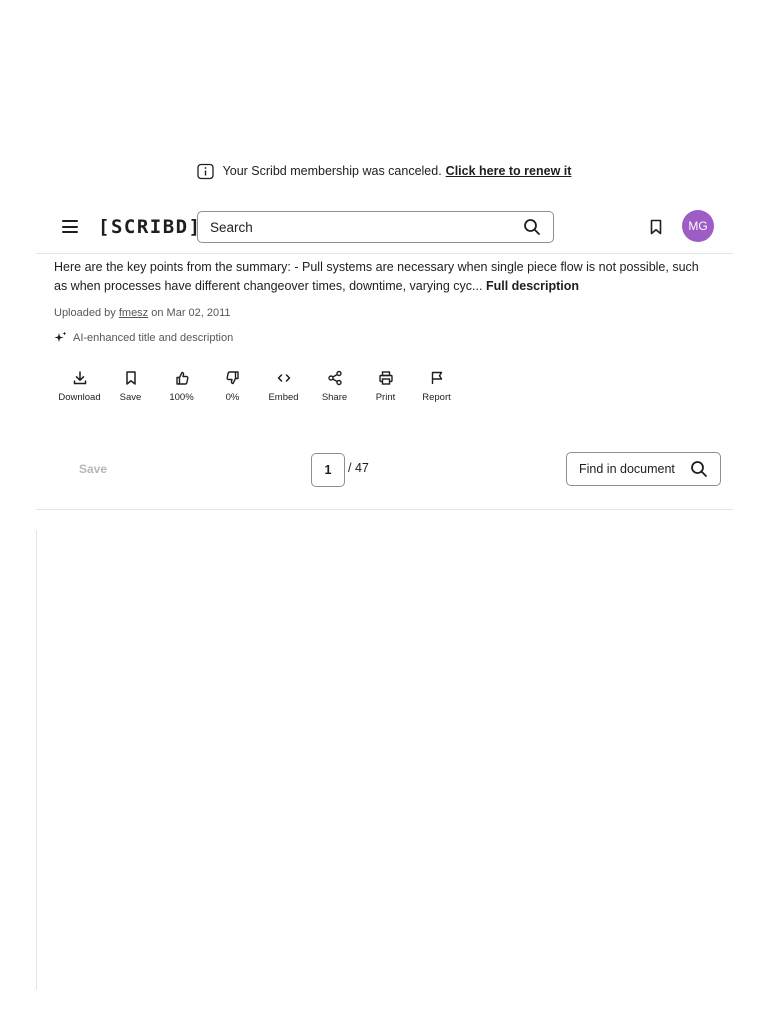  What do you see at coordinates (385, 397) in the screenshot?
I see `print-label: Print` at bounding box center [385, 397].